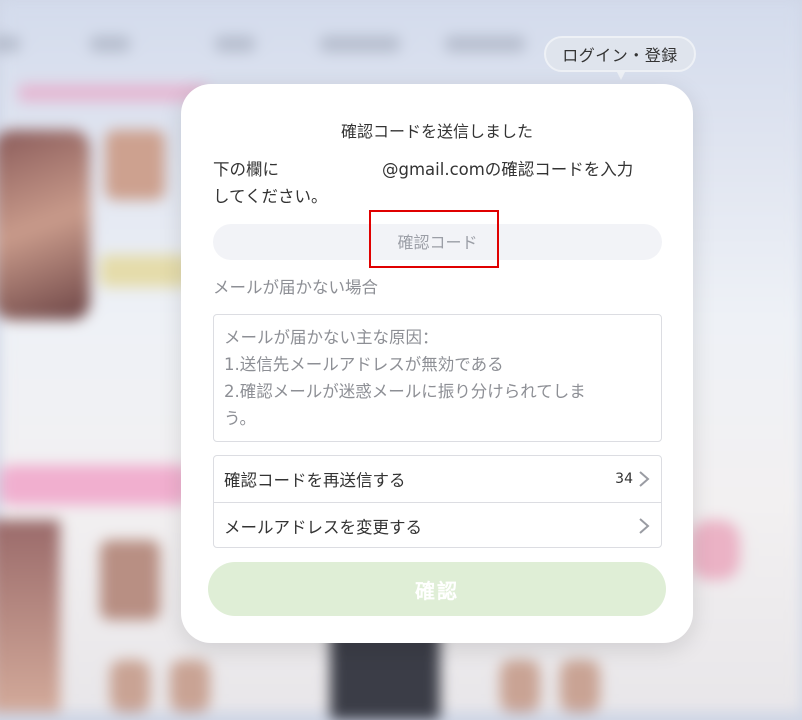 The height and width of the screenshot is (720, 802). What do you see at coordinates (438, 183) in the screenshot?
I see `instruction-text: 下の欄に @gmail.comの確認コードを入力 してください。` at bounding box center [438, 183].